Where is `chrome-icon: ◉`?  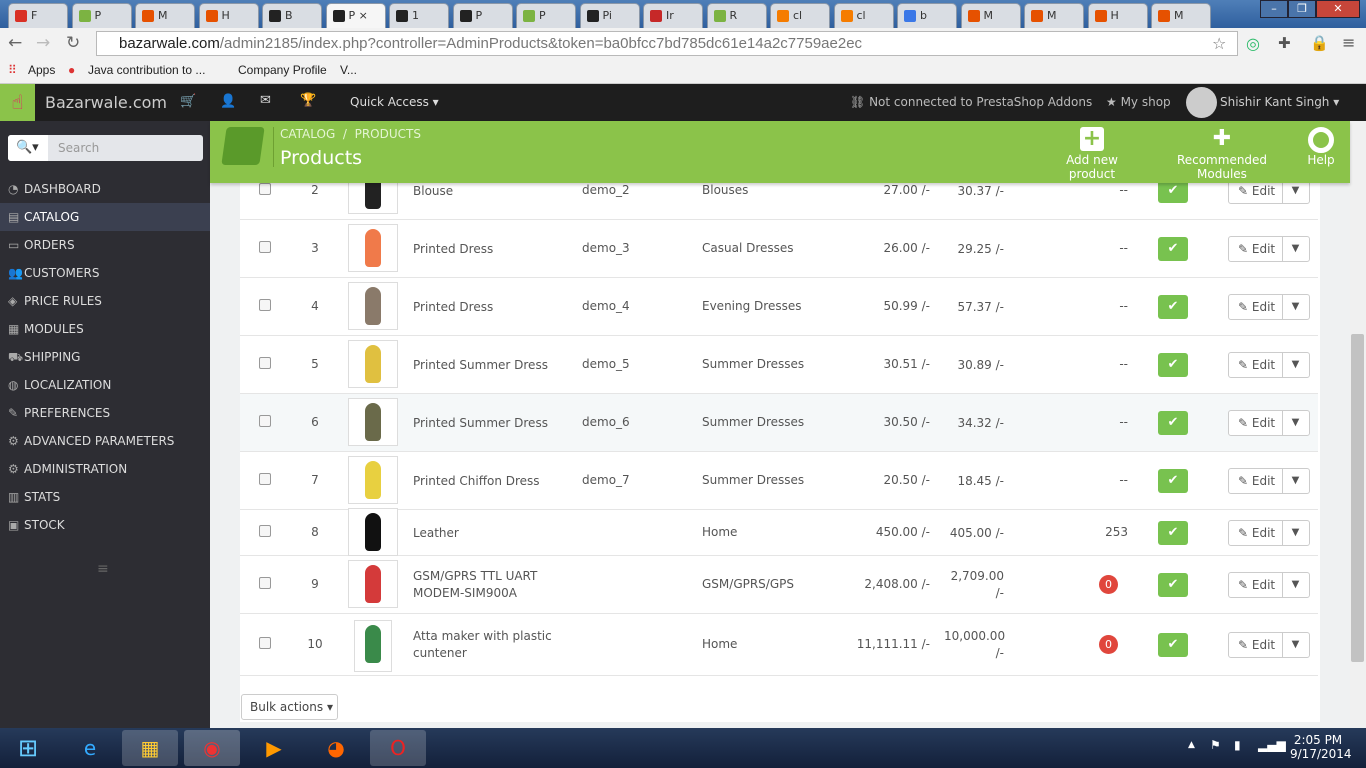 chrome-icon: ◉ is located at coordinates (212, 748).